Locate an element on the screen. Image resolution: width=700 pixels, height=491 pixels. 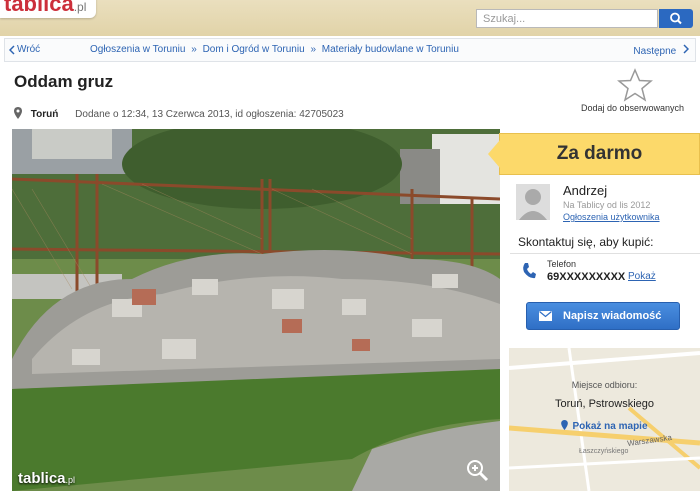
avatar-icon is located at coordinates (533, 202).